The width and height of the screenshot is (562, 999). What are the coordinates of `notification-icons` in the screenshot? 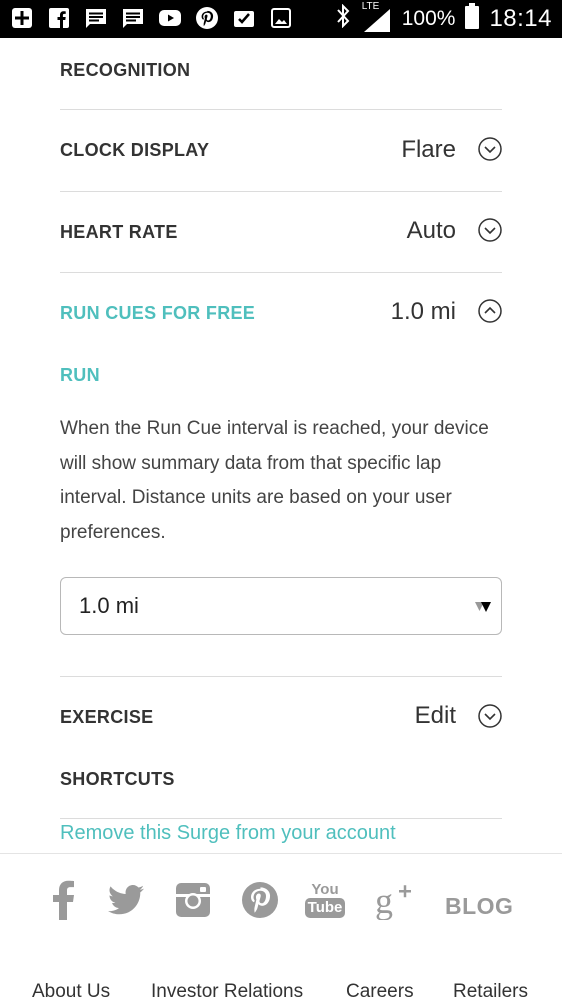 It's located at (151, 18).